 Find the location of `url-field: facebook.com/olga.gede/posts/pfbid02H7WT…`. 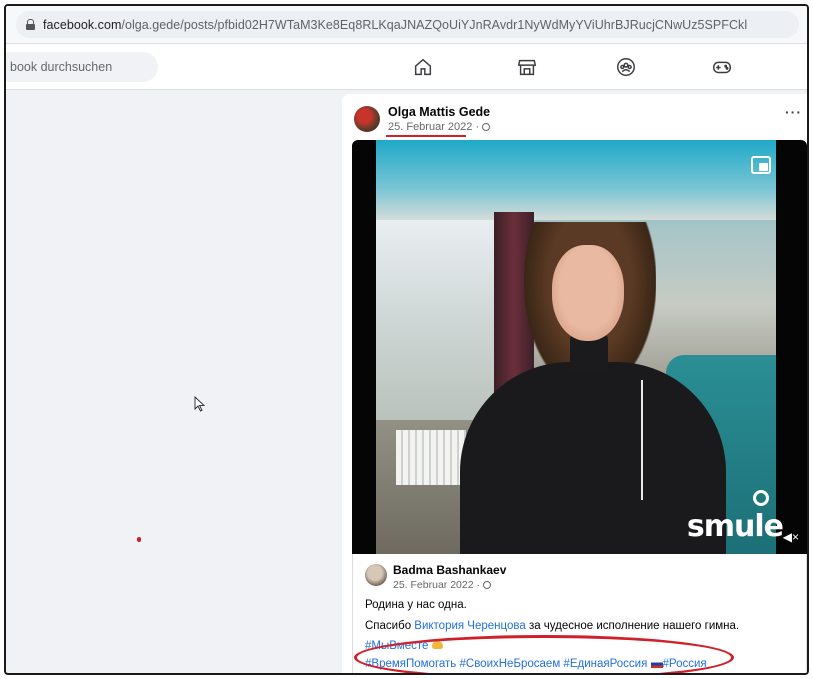

url-field: facebook.com/olga.gede/posts/pfbid02H7WT… is located at coordinates (407, 24).